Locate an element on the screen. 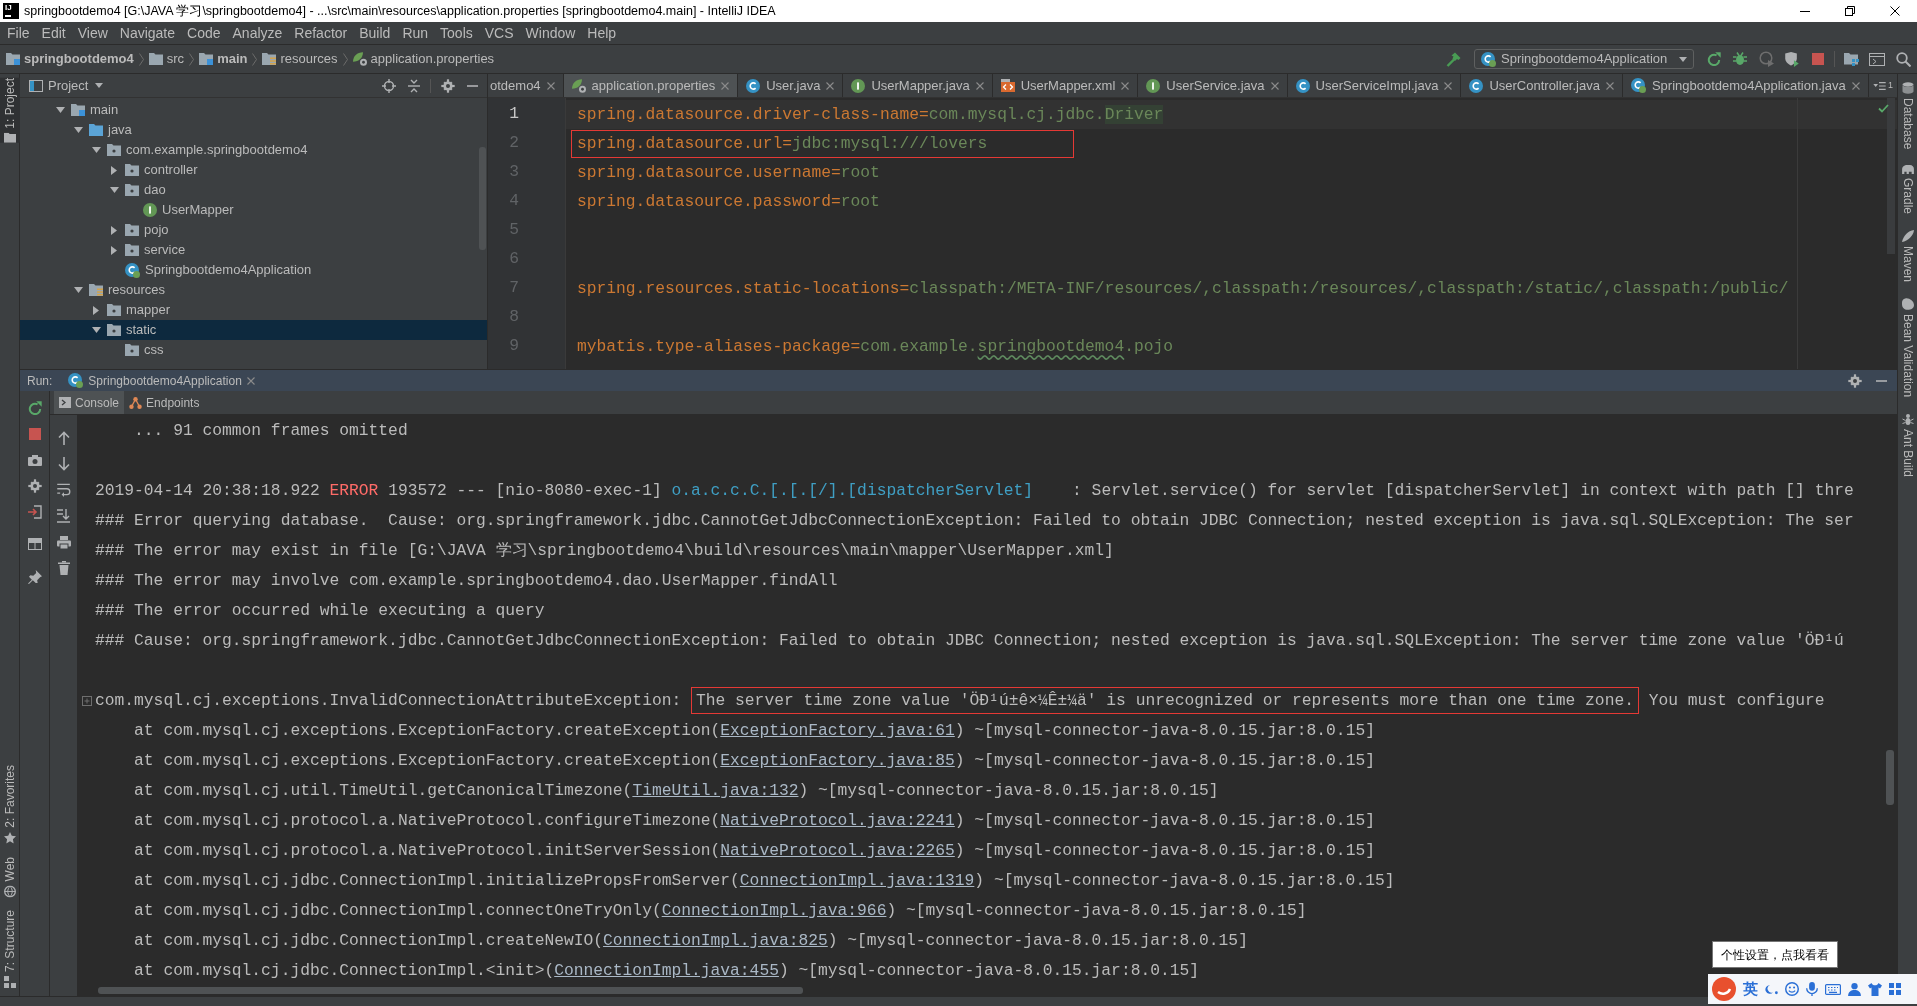 The image size is (1917, 1006). ime-logo-icon is located at coordinates (1724, 989).